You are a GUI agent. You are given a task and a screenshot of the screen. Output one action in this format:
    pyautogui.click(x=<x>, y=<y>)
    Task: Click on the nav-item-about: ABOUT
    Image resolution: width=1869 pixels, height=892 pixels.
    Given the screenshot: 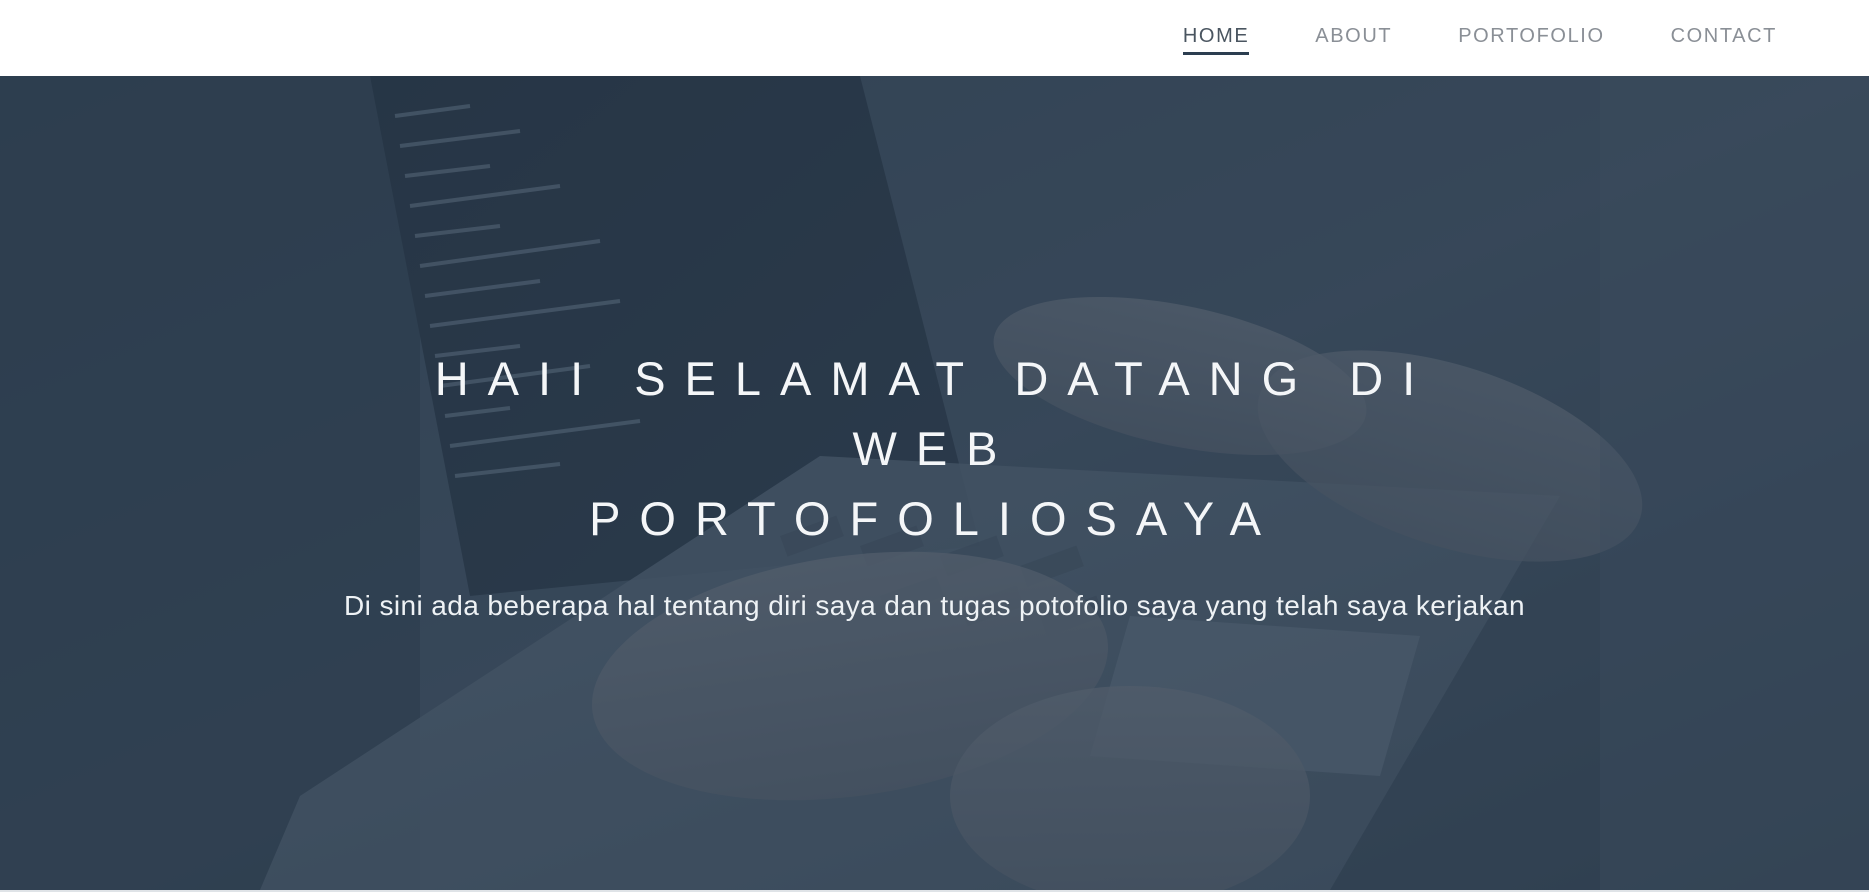 What is the action you would take?
    pyautogui.click(x=1353, y=38)
    